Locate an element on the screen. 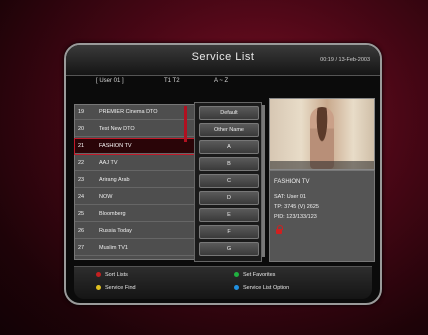  channel-number: 22 is located at coordinates (81, 163).